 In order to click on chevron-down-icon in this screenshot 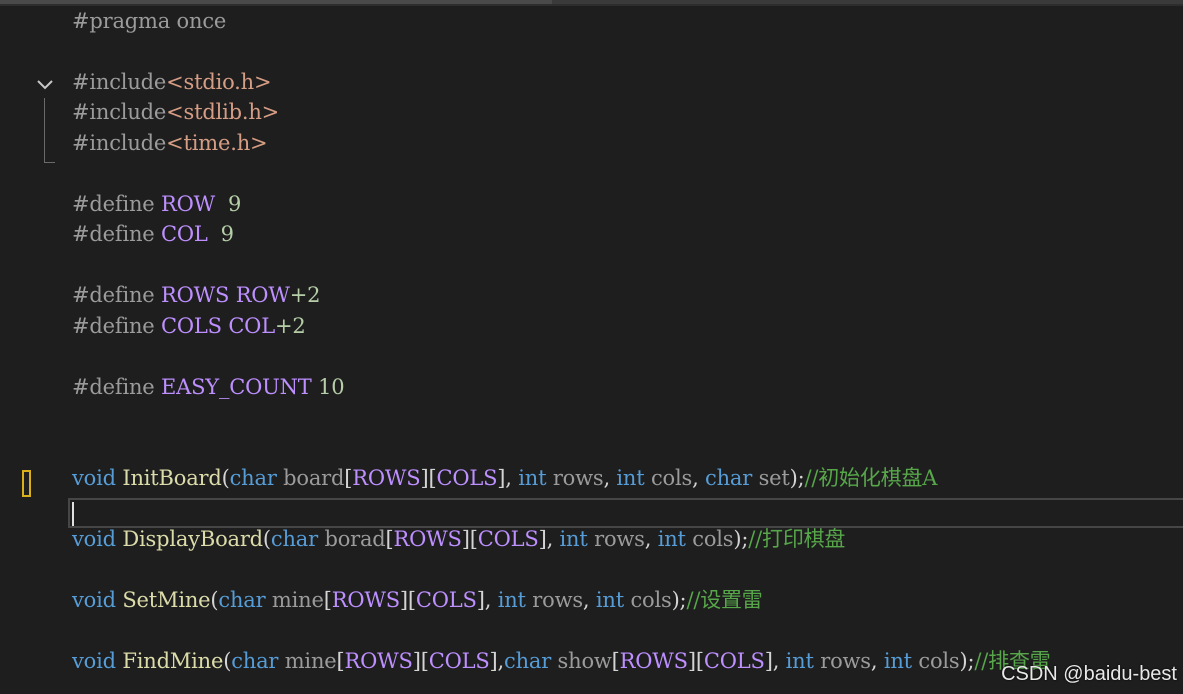, I will do `click(45, 85)`.